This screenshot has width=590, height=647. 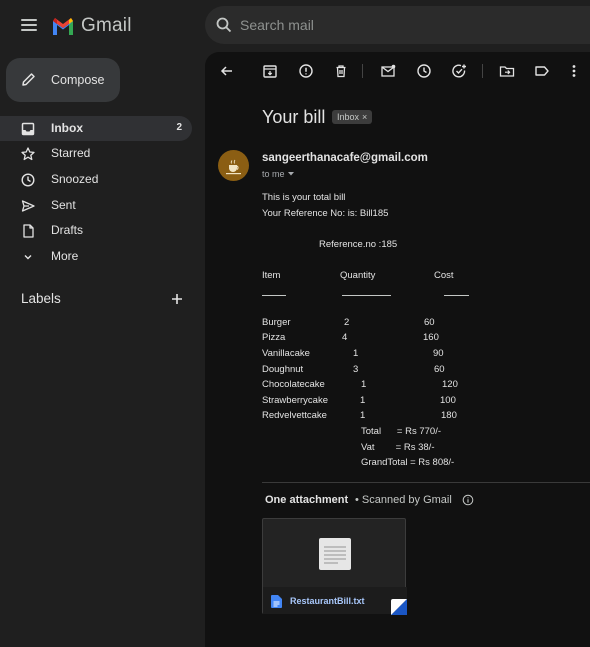 I want to click on bill-item-cost: 90, so click(x=438, y=353).